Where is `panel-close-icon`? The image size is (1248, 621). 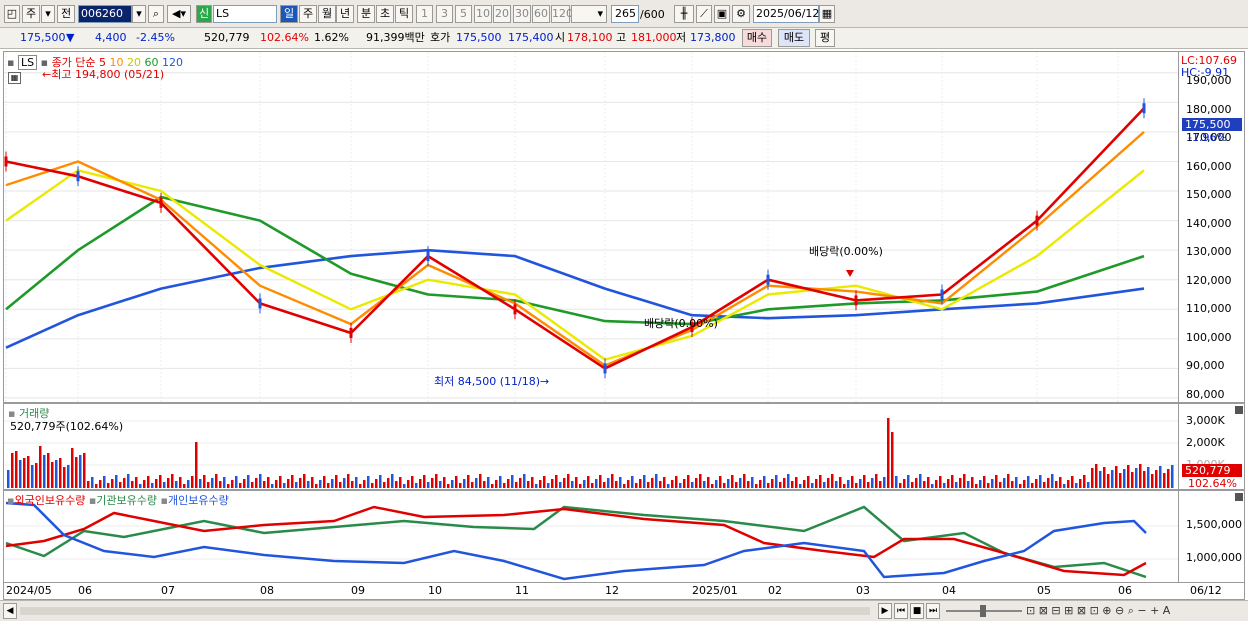 panel-close-icon is located at coordinates (1239, 410).